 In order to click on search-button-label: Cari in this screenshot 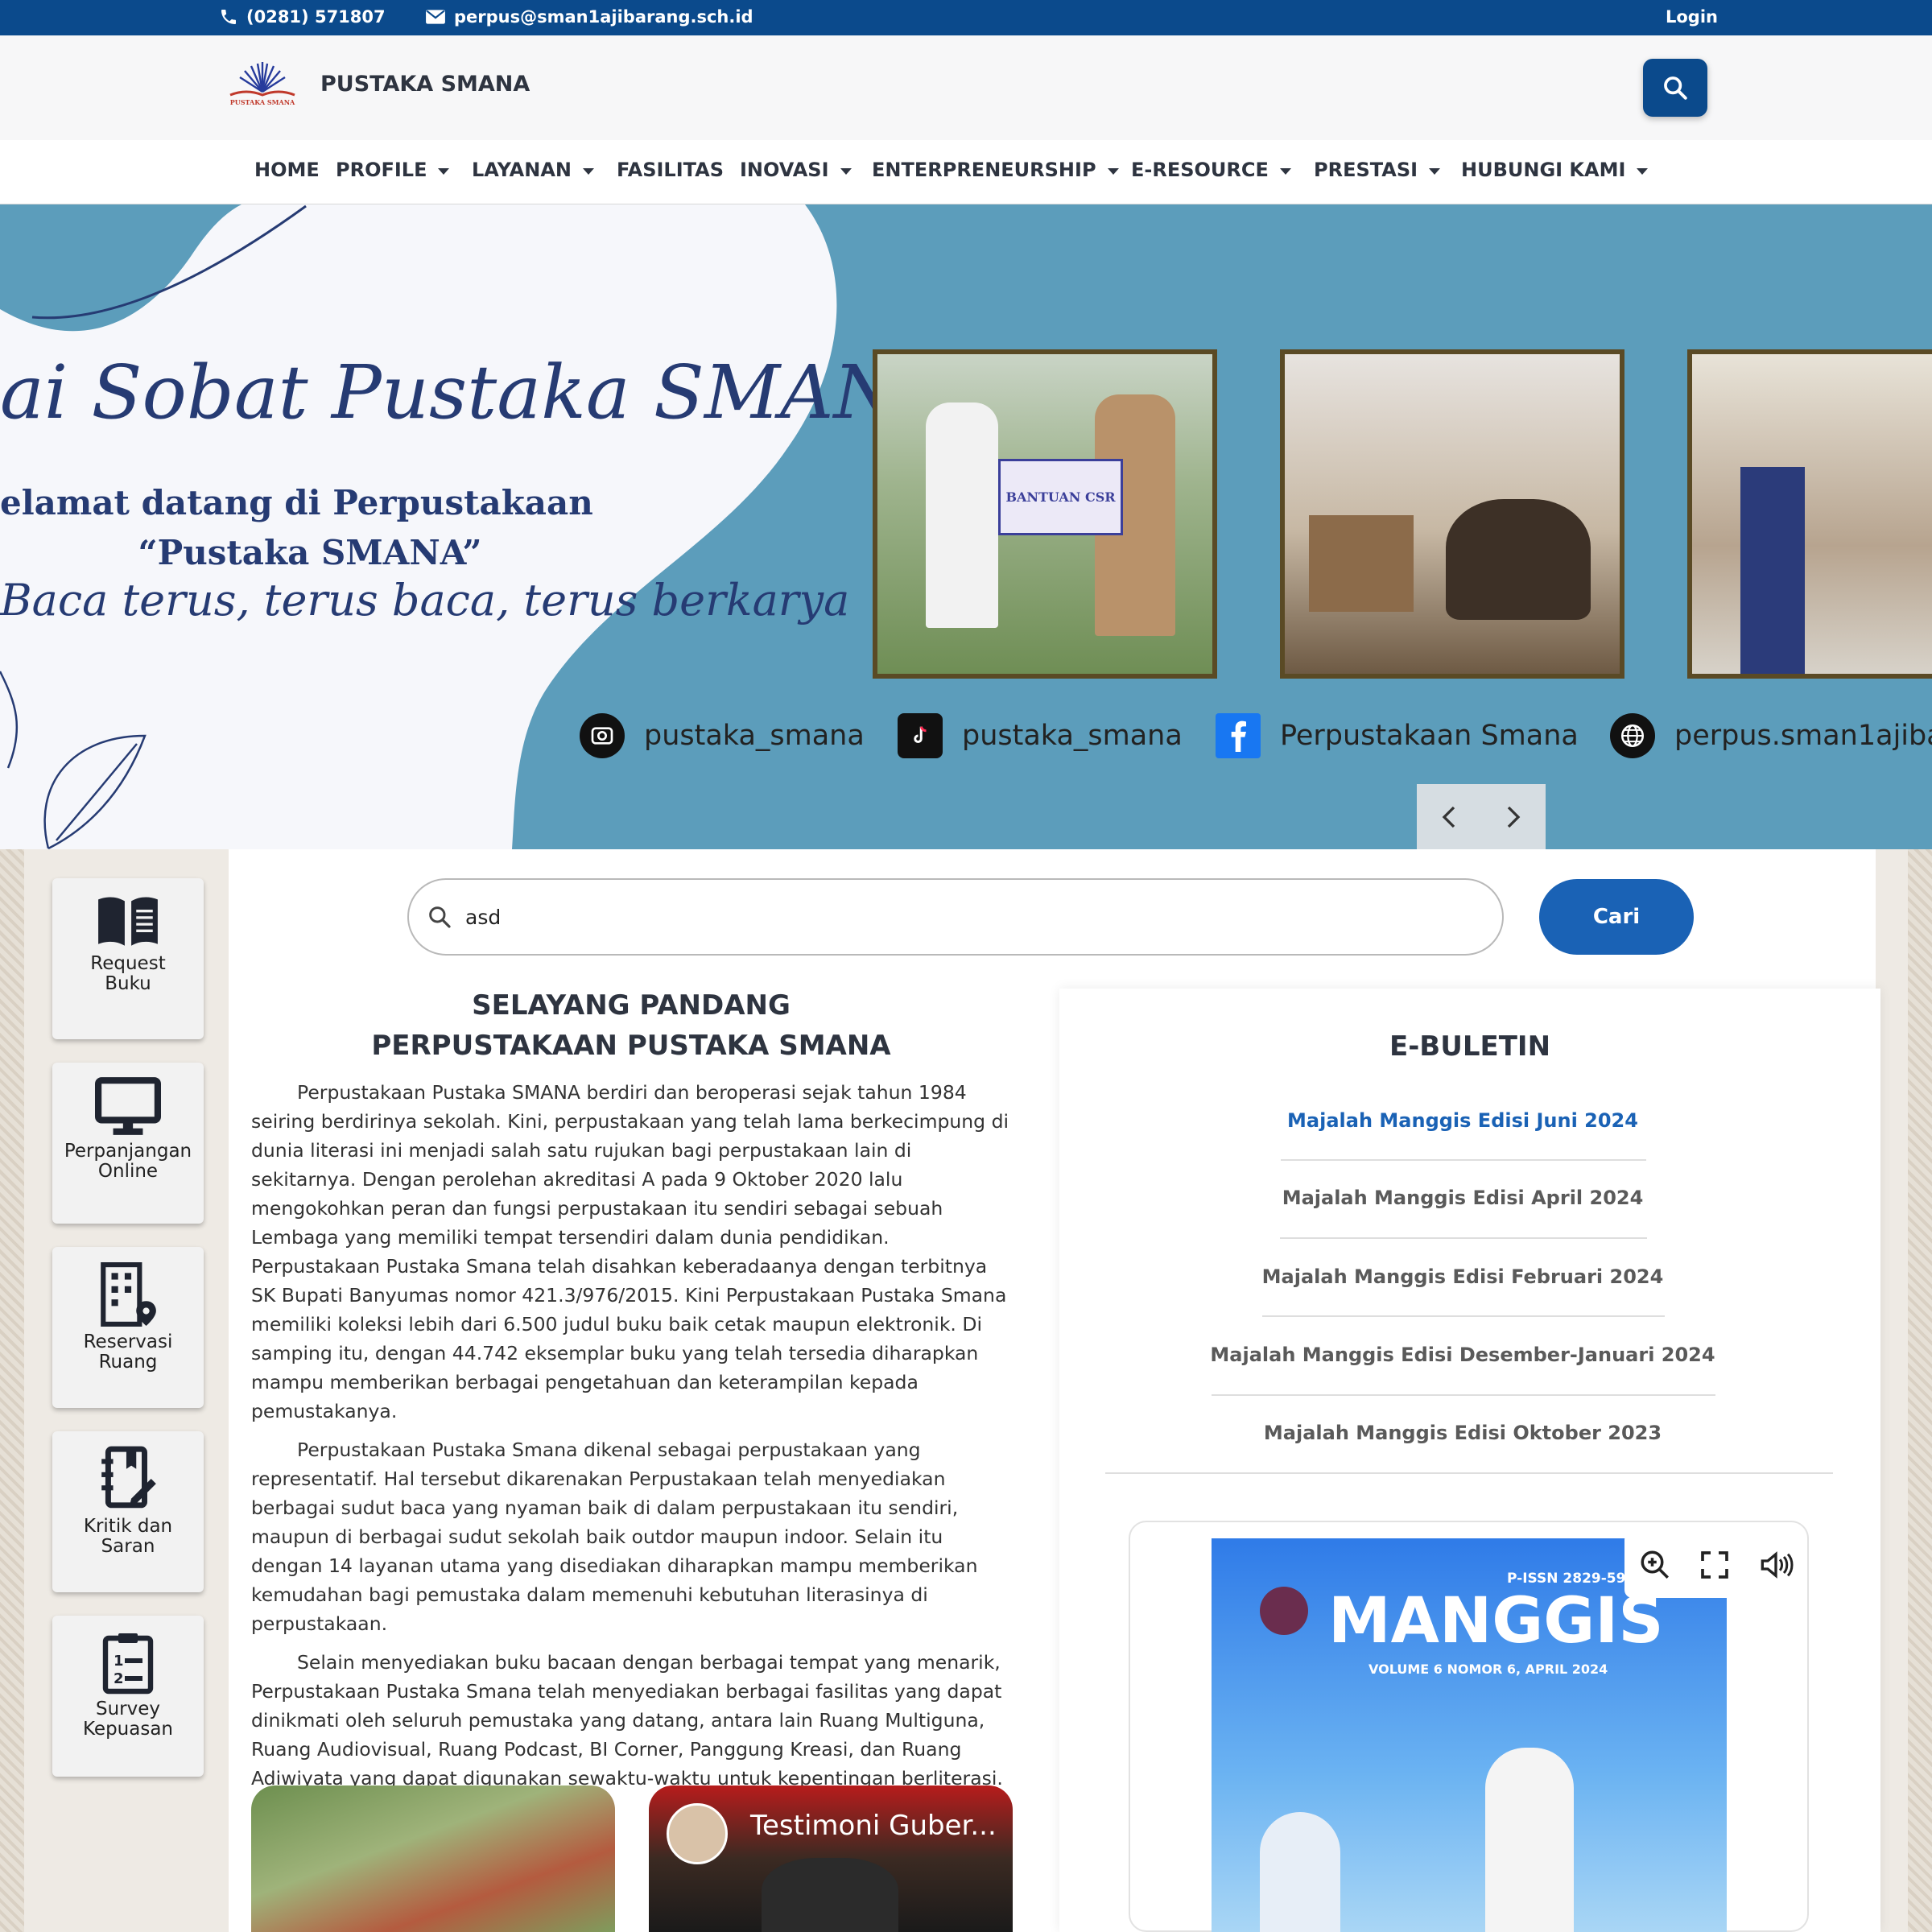, I will do `click(1616, 917)`.